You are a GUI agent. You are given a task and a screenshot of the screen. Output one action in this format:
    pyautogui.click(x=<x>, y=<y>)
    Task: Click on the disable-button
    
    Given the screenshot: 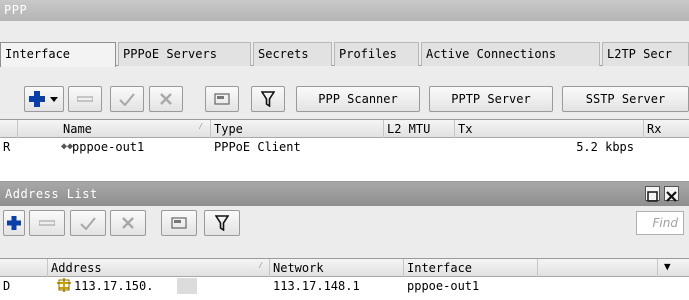 What is the action you would take?
    pyautogui.click(x=166, y=99)
    